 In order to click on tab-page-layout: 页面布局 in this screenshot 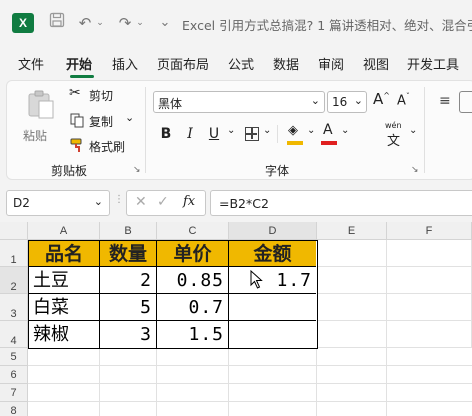, I will do `click(183, 63)`.